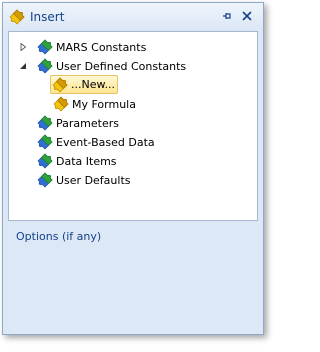 The height and width of the screenshot is (352, 320). I want to click on window-title: Insert, so click(47, 17).